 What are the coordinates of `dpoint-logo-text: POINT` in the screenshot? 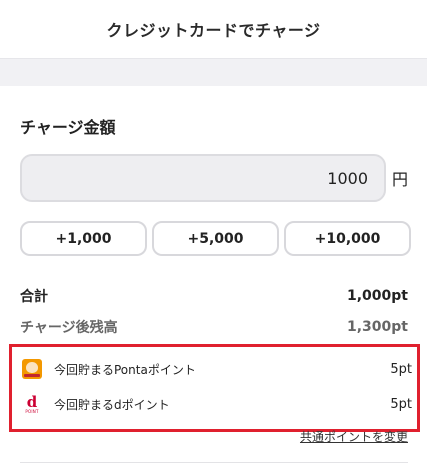 It's located at (32, 411).